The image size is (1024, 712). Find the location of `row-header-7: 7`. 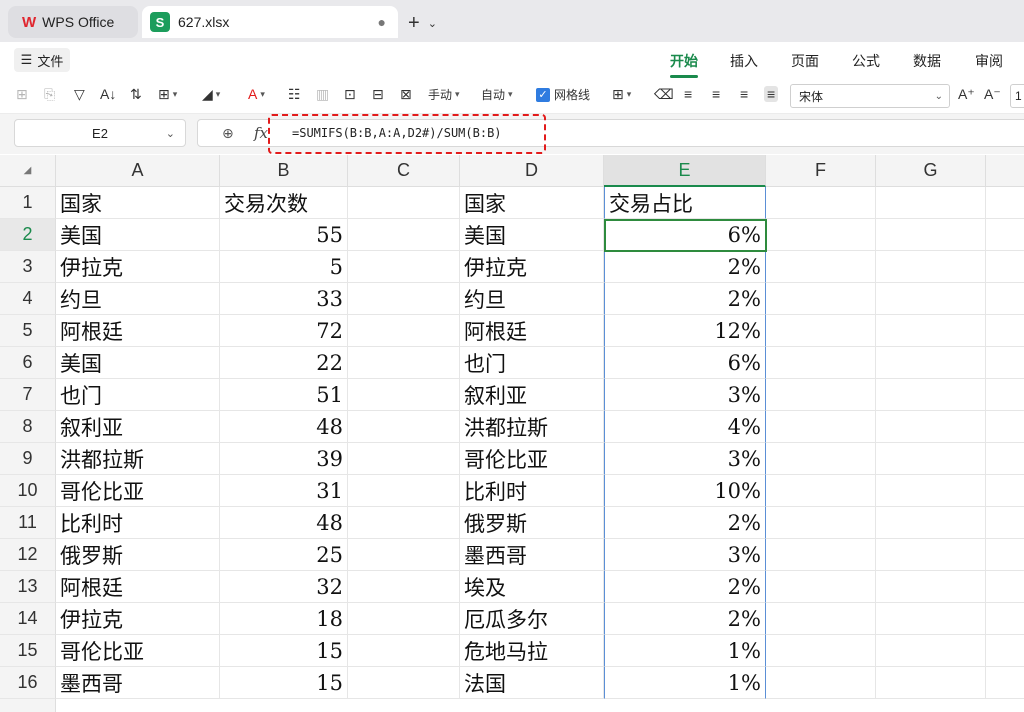

row-header-7: 7 is located at coordinates (28, 395).